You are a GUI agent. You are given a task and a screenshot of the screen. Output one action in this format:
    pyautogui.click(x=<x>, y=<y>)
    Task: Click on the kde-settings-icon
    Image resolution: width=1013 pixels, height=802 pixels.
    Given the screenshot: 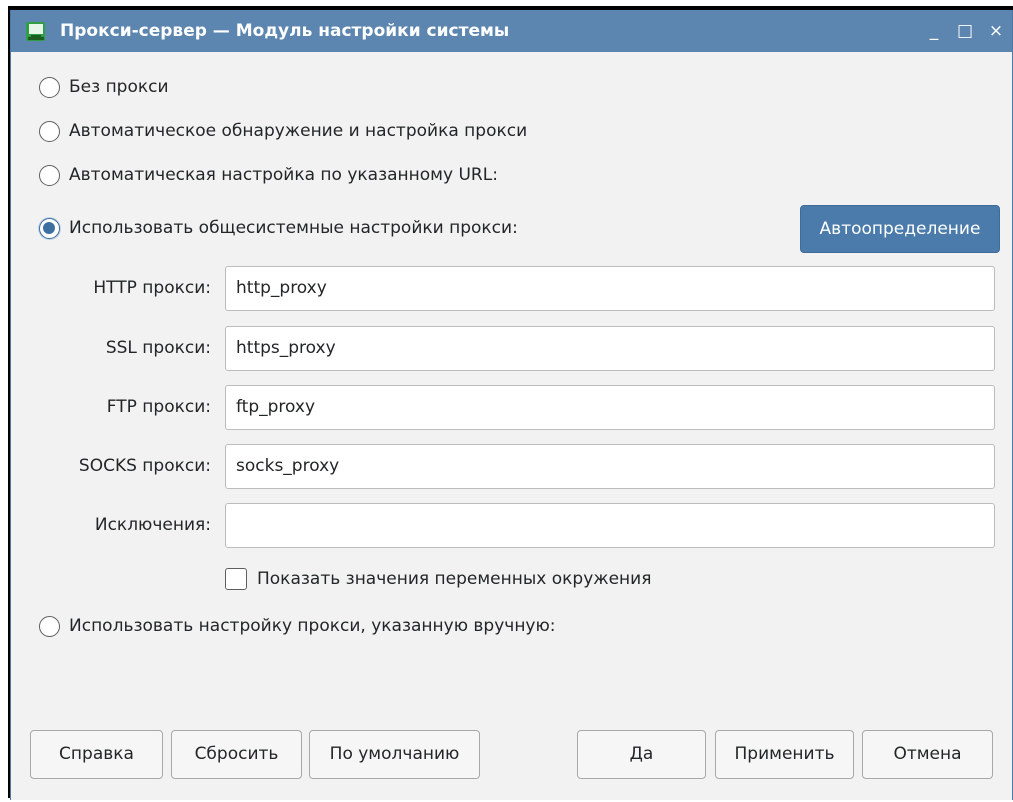 What is the action you would take?
    pyautogui.click(x=35, y=31)
    